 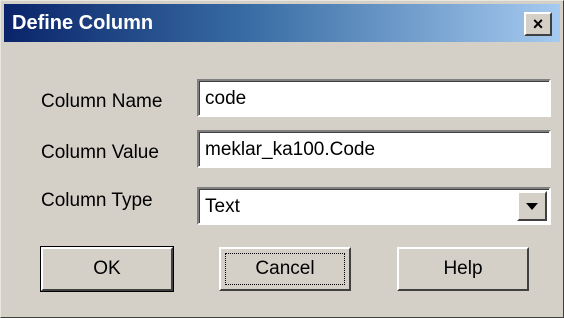 I want to click on chevron-down-icon, so click(x=532, y=206).